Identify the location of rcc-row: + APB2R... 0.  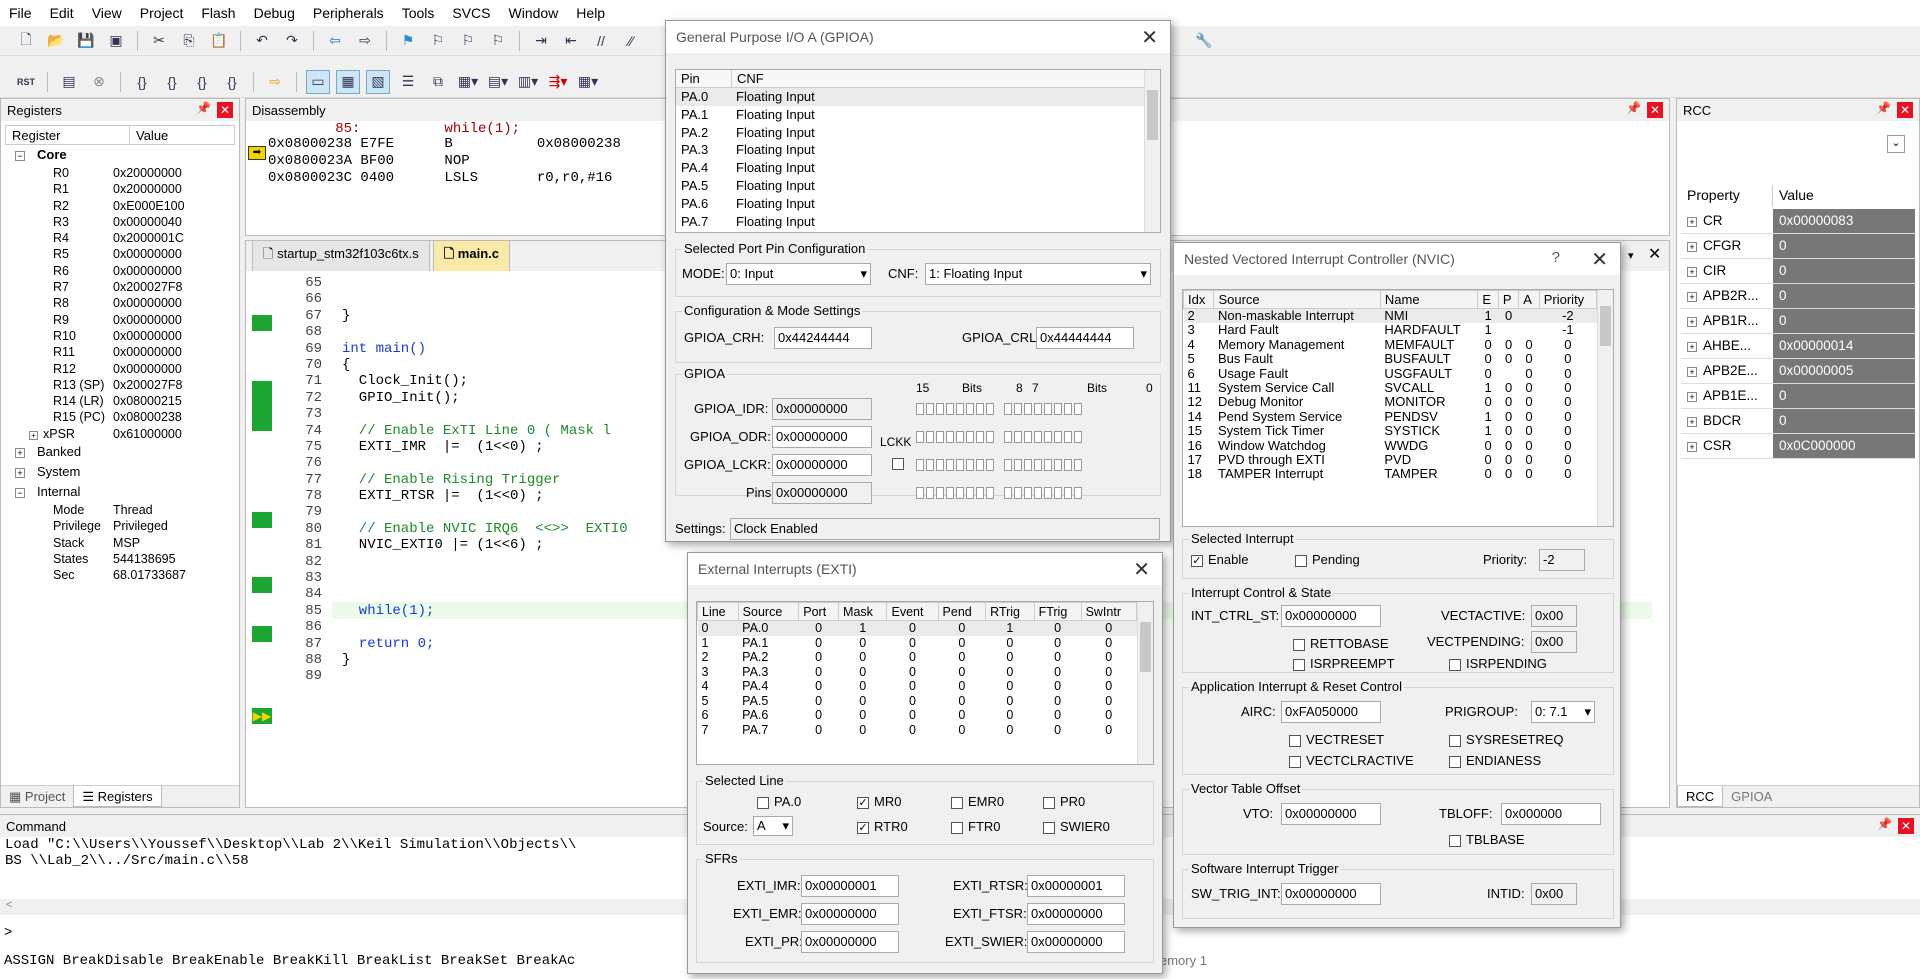
(1798, 296).